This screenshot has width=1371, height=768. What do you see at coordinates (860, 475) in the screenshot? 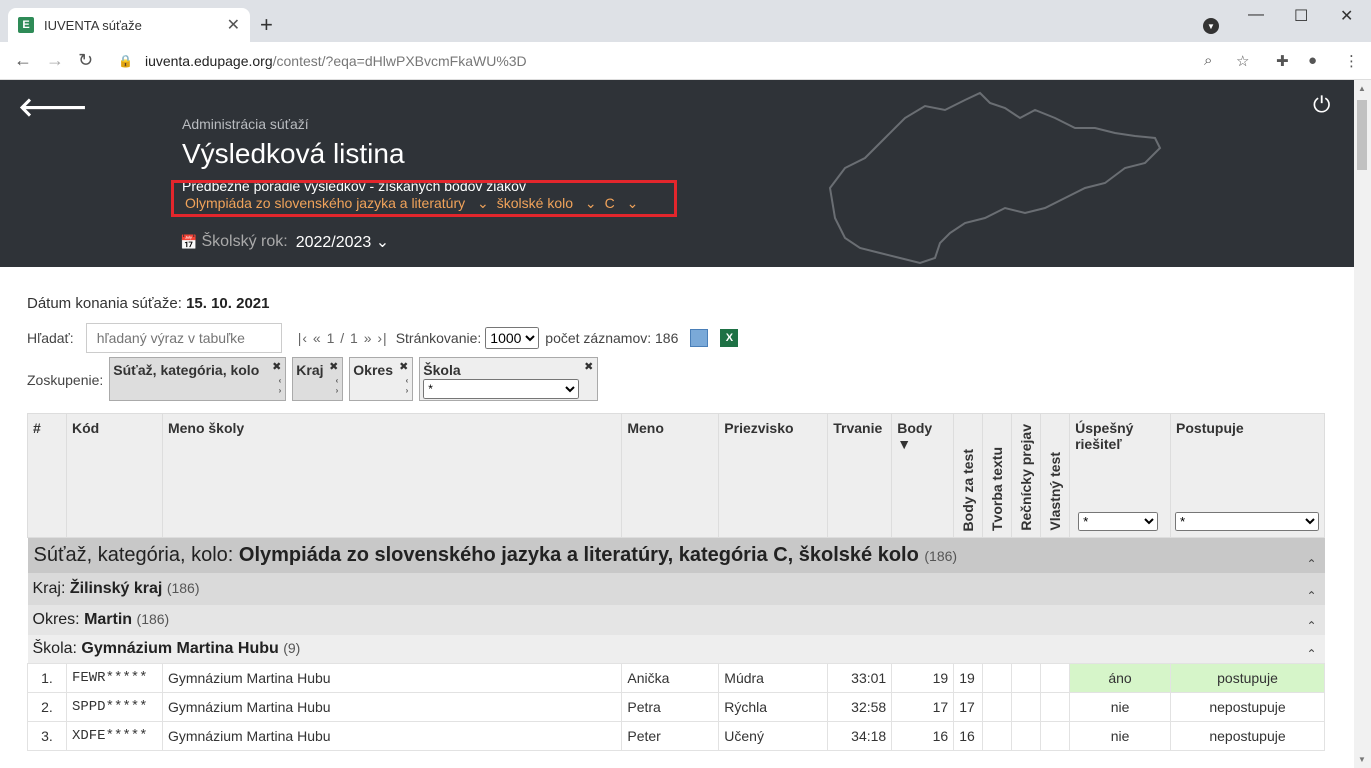
I see `col-duration: Trvanie` at bounding box center [860, 475].